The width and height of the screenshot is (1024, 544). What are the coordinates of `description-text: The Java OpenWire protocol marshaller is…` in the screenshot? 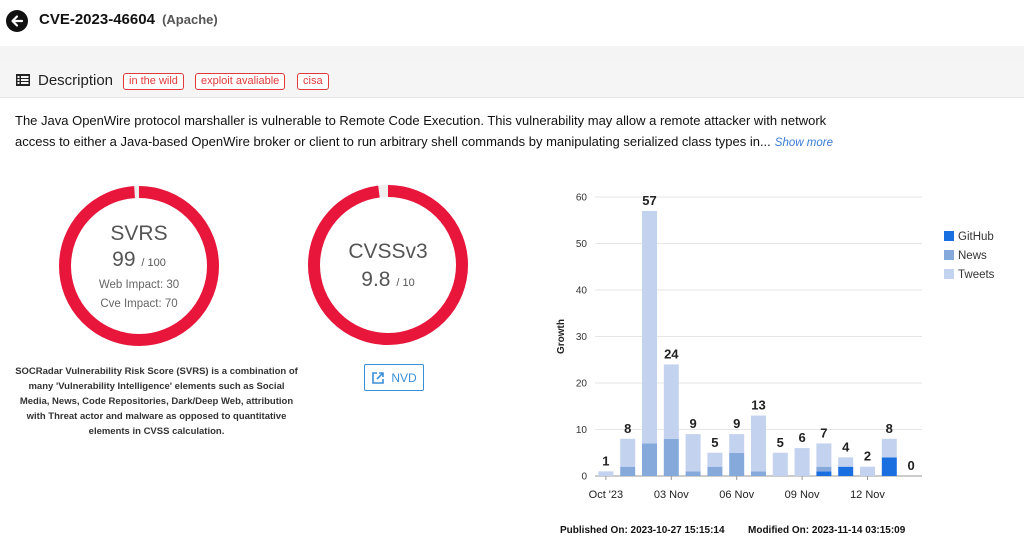 It's located at (430, 132).